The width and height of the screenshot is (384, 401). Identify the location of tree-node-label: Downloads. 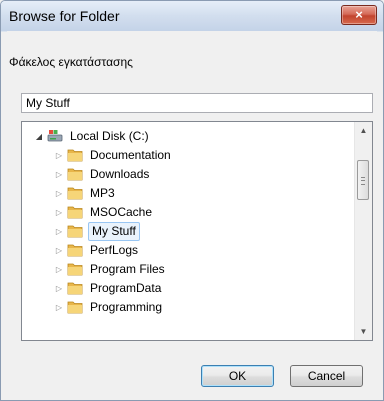
(120, 174).